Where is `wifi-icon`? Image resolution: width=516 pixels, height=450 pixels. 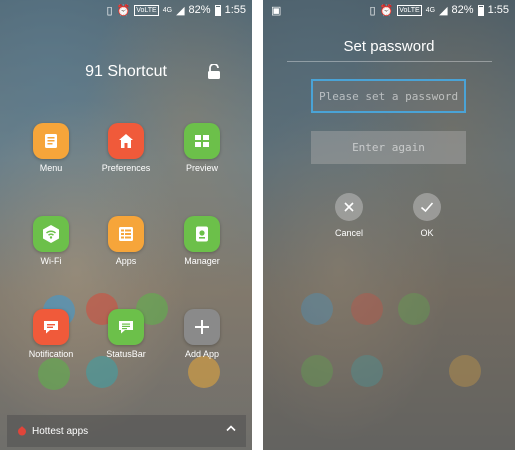 wifi-icon is located at coordinates (51, 234).